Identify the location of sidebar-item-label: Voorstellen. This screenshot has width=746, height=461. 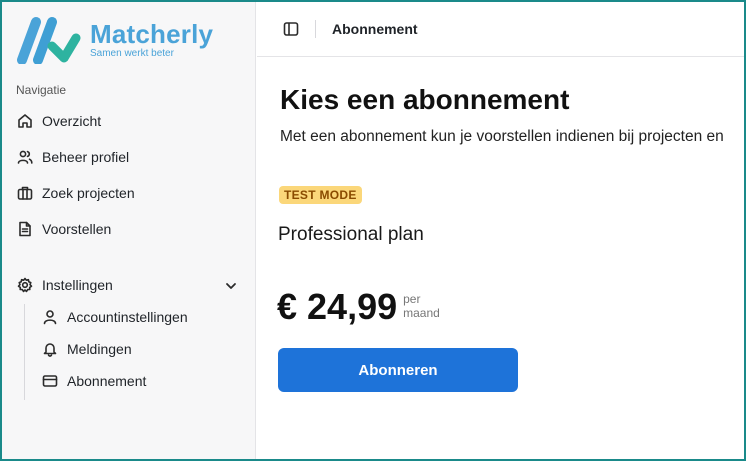
(77, 229).